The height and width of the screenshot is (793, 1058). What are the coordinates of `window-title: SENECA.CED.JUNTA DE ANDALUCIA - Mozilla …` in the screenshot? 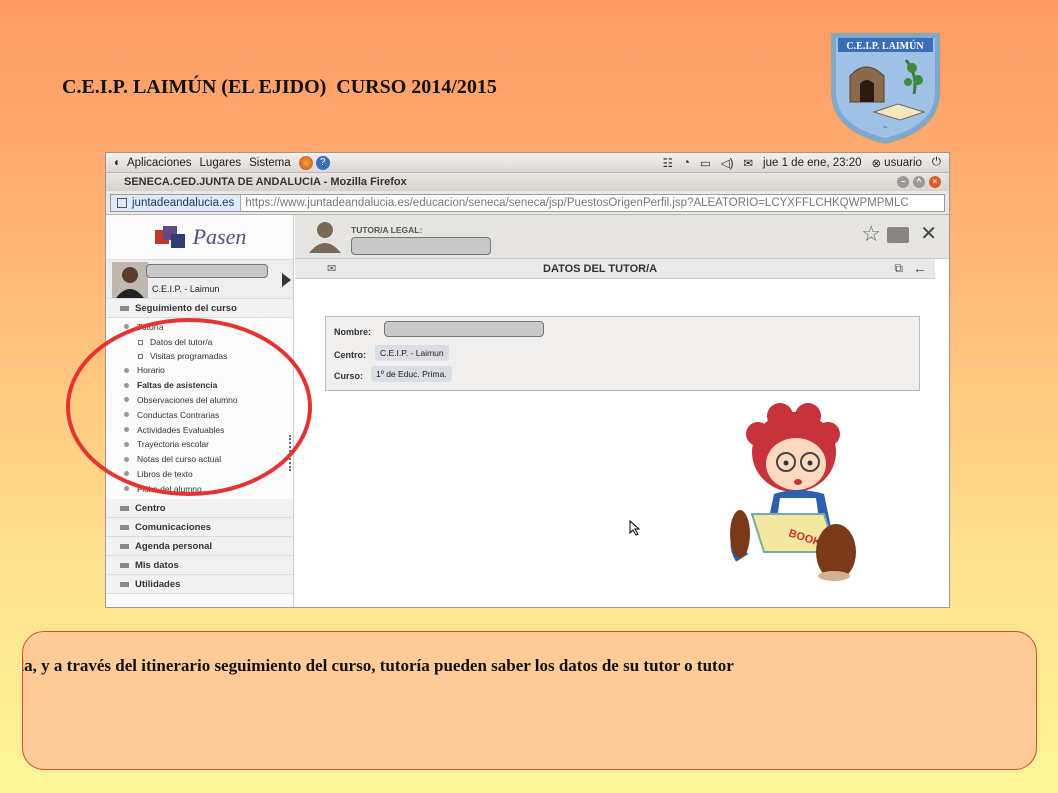 It's located at (265, 182).